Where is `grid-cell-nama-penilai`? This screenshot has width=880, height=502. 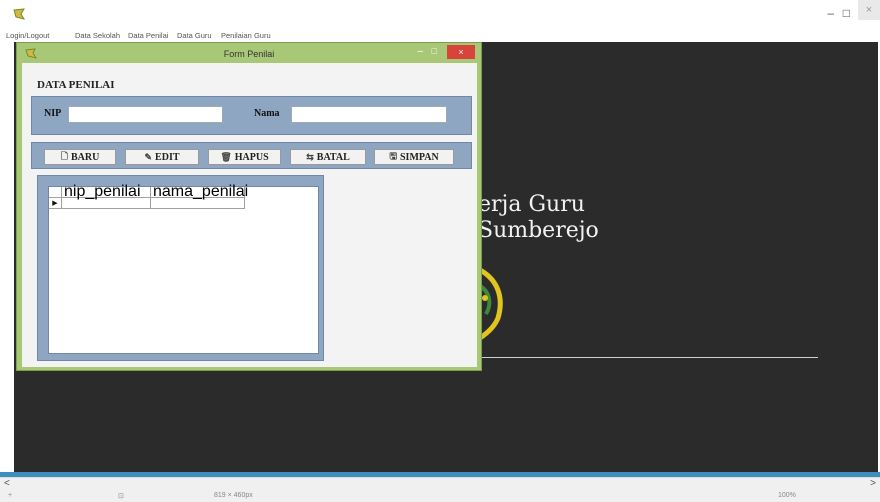
grid-cell-nama-penilai is located at coordinates (198, 203).